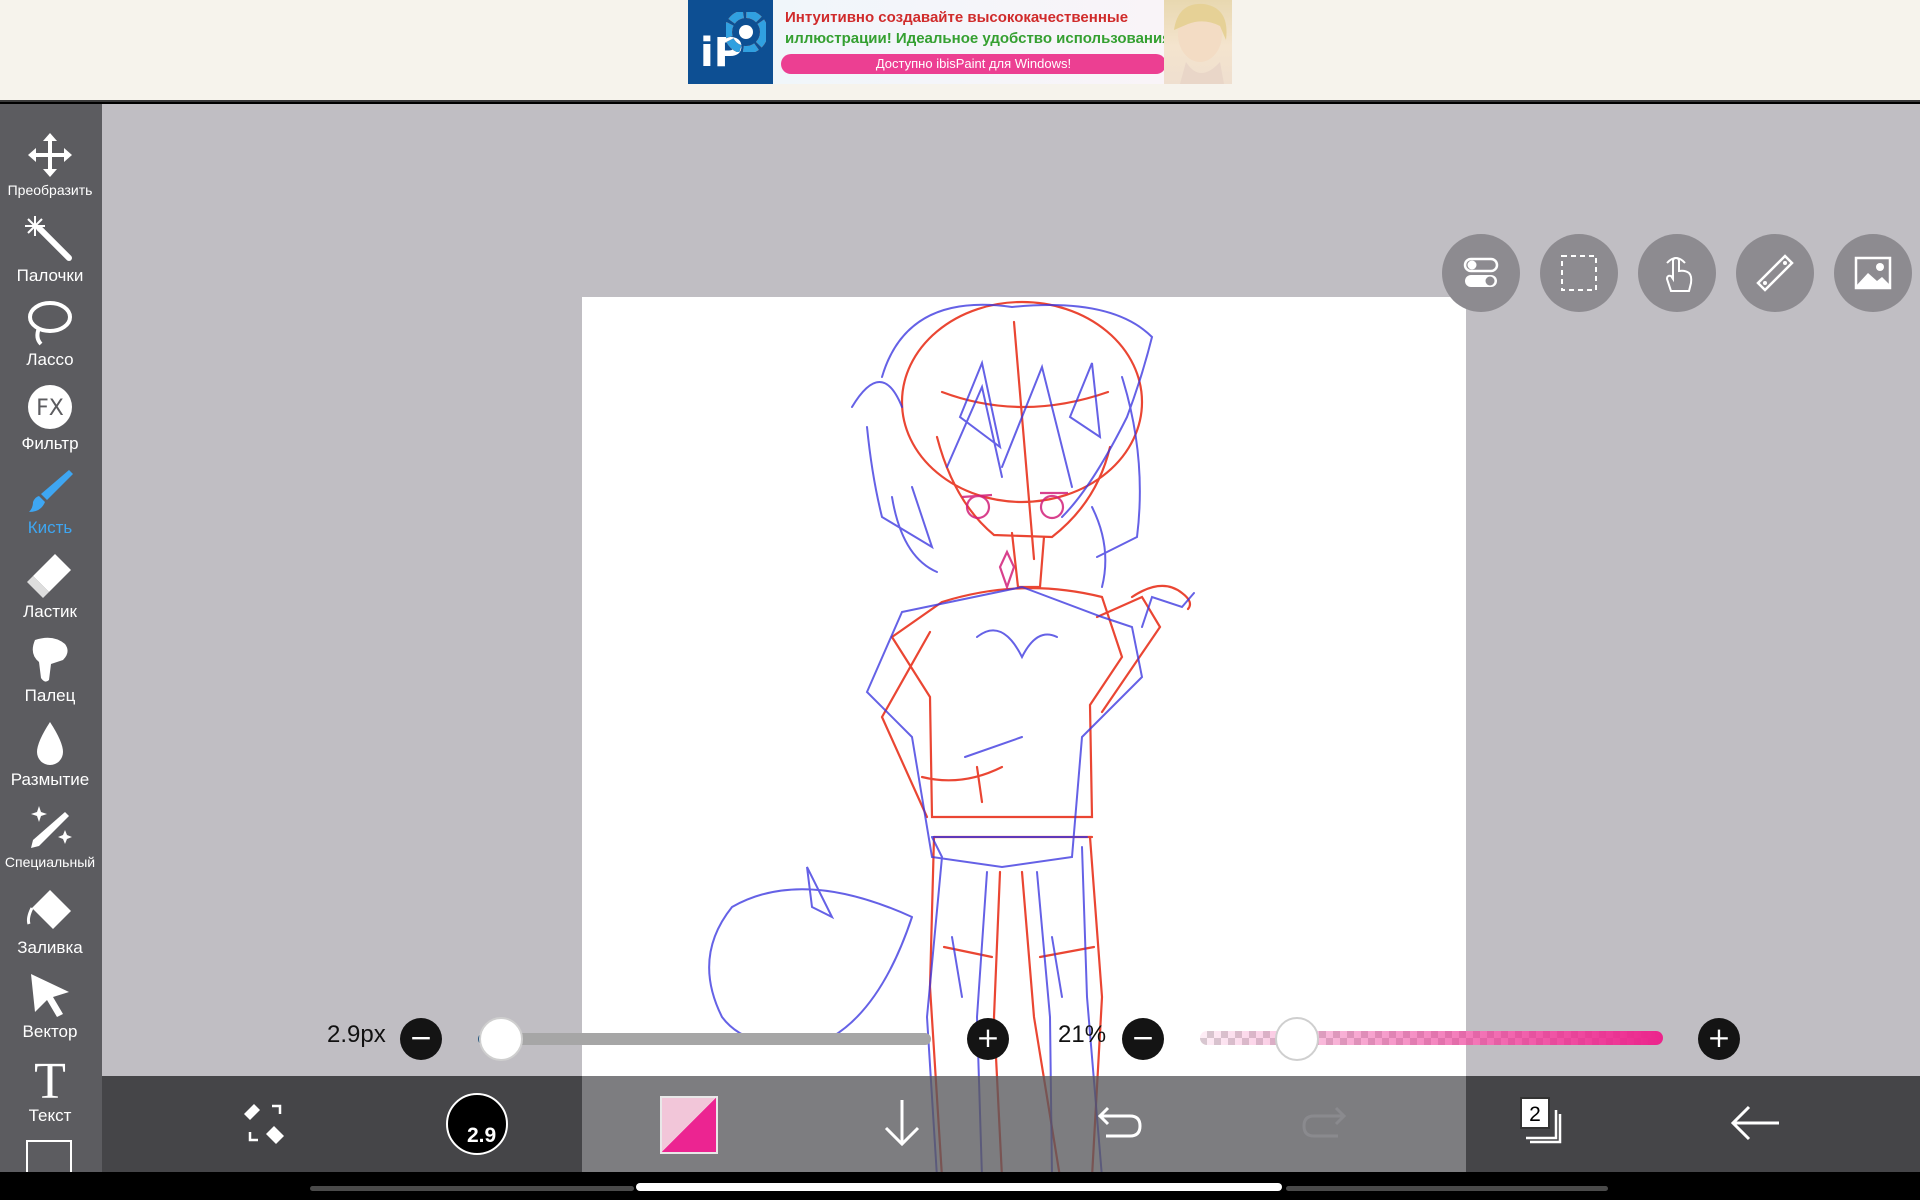 This screenshot has height=1200, width=1920. Describe the element at coordinates (51, 491) in the screenshot. I see `brush-icon` at that location.